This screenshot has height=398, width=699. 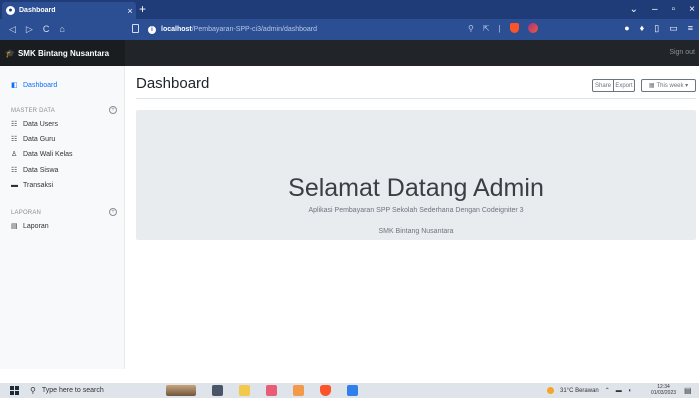 I want to click on menu-icon: ≡, so click(x=690, y=28).